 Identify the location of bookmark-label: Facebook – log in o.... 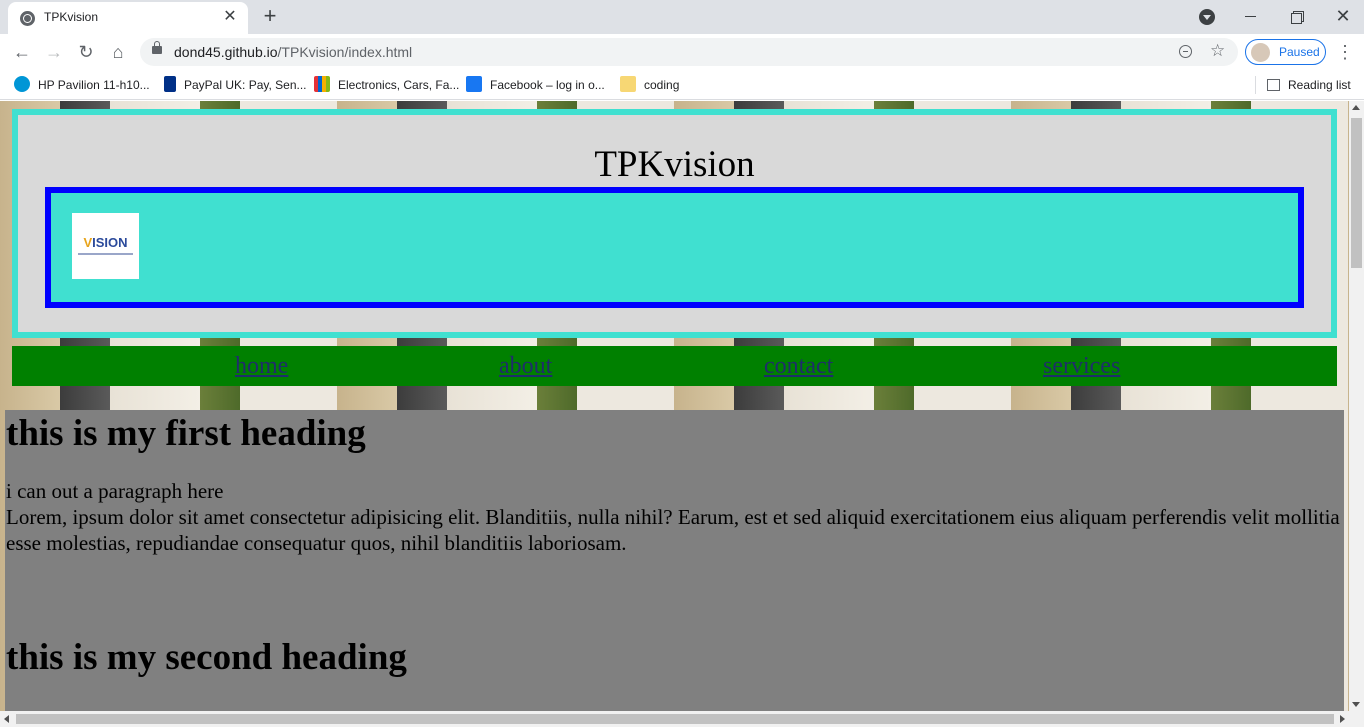
(547, 85).